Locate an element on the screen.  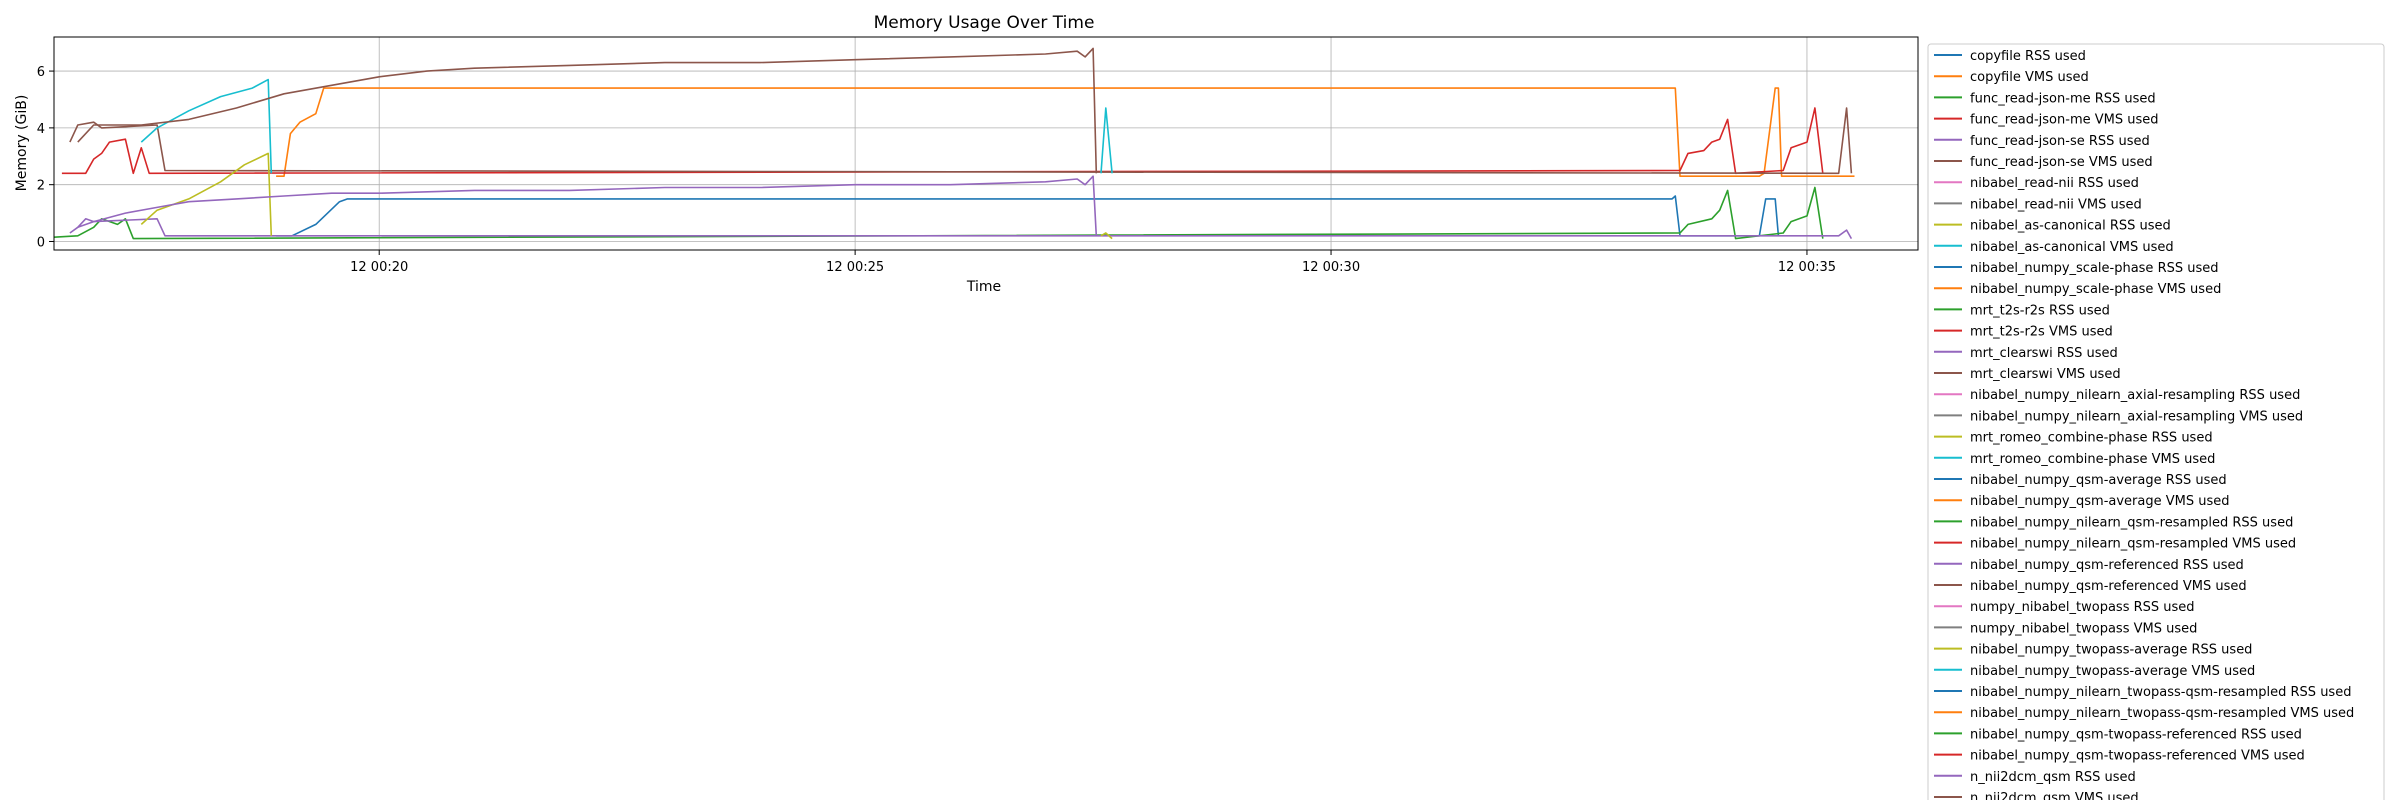
legend-label: copyfile RSS used is located at coordinates (2028, 56).